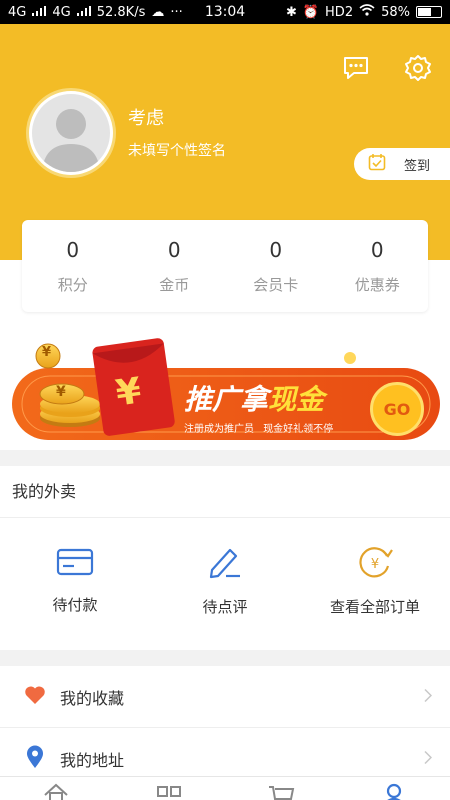 The height and width of the screenshot is (800, 450). I want to click on coin-yen-stack: ¥, so click(61, 392).